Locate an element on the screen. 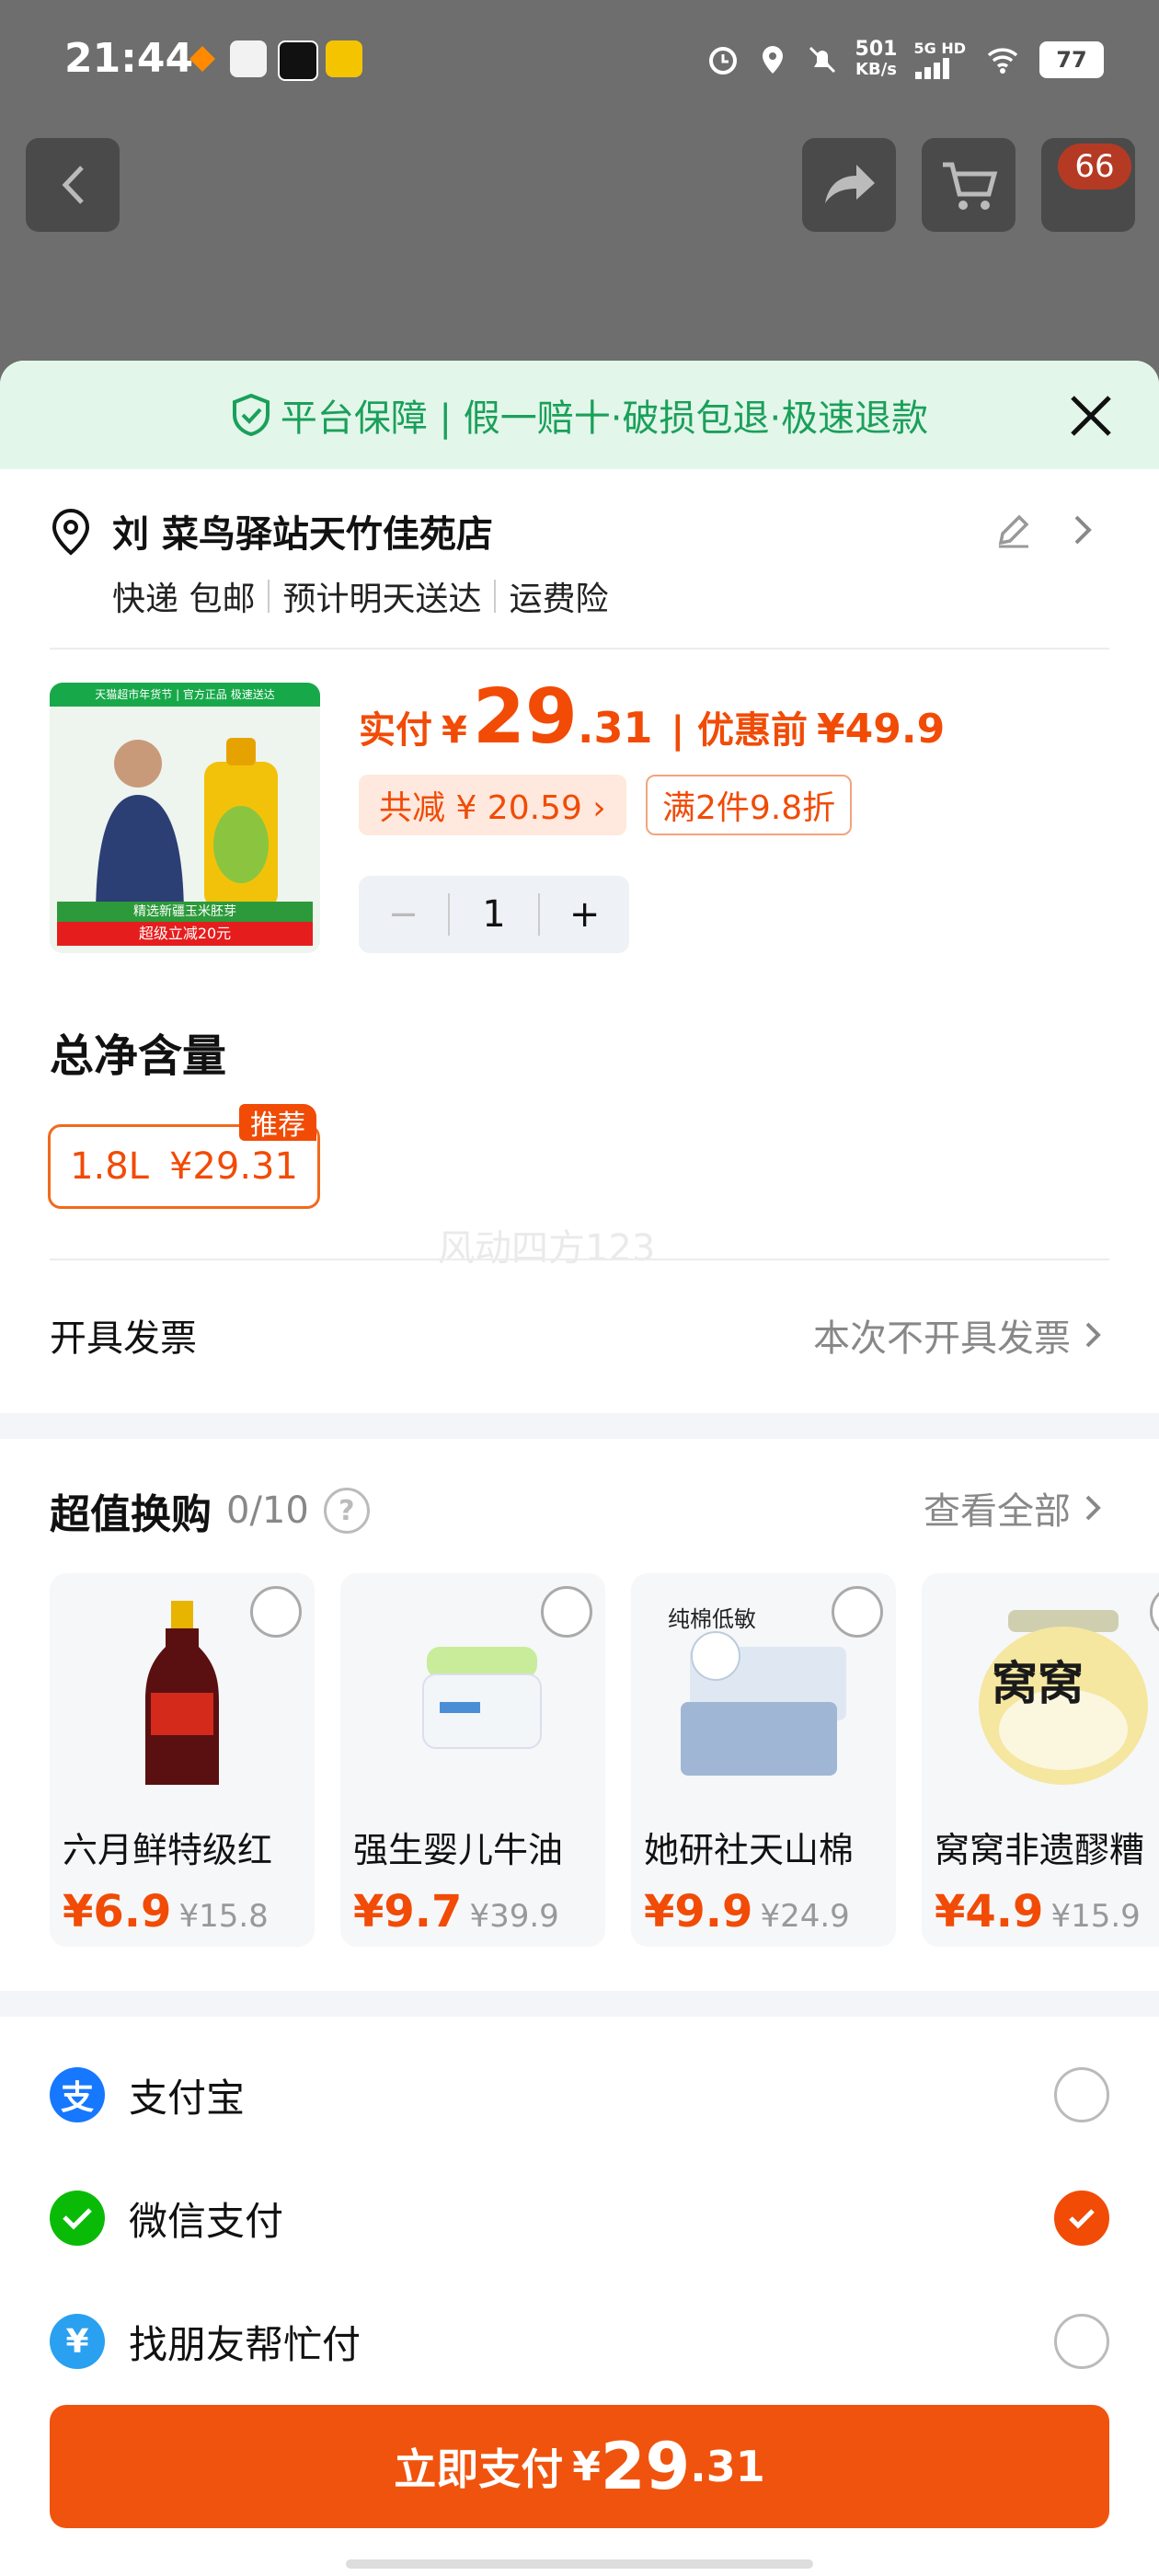  swap-item-price: ¥4.9 is located at coordinates (989, 1912).